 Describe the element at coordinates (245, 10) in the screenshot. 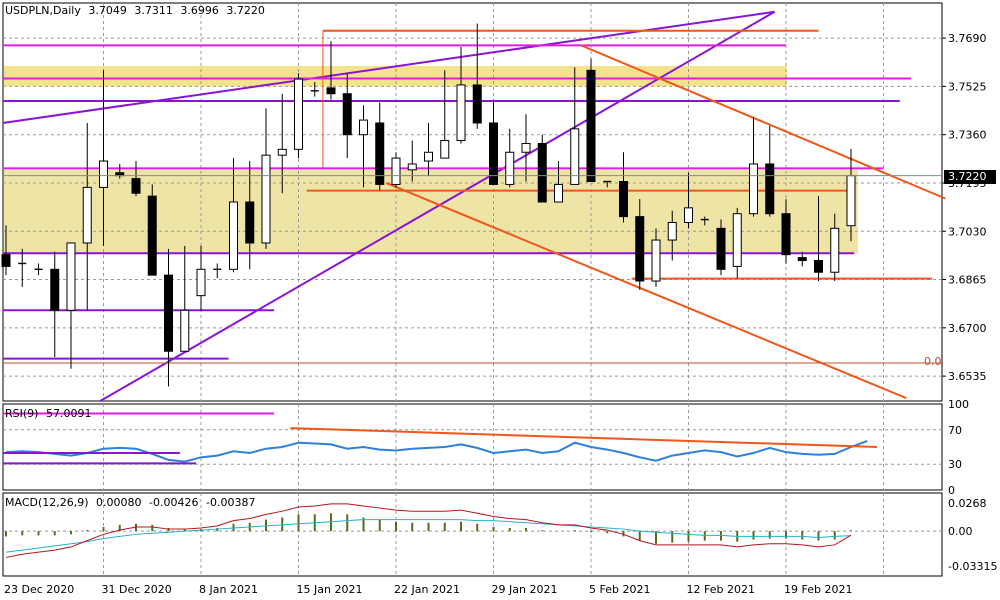

I see `close-value: 3.7220` at that location.